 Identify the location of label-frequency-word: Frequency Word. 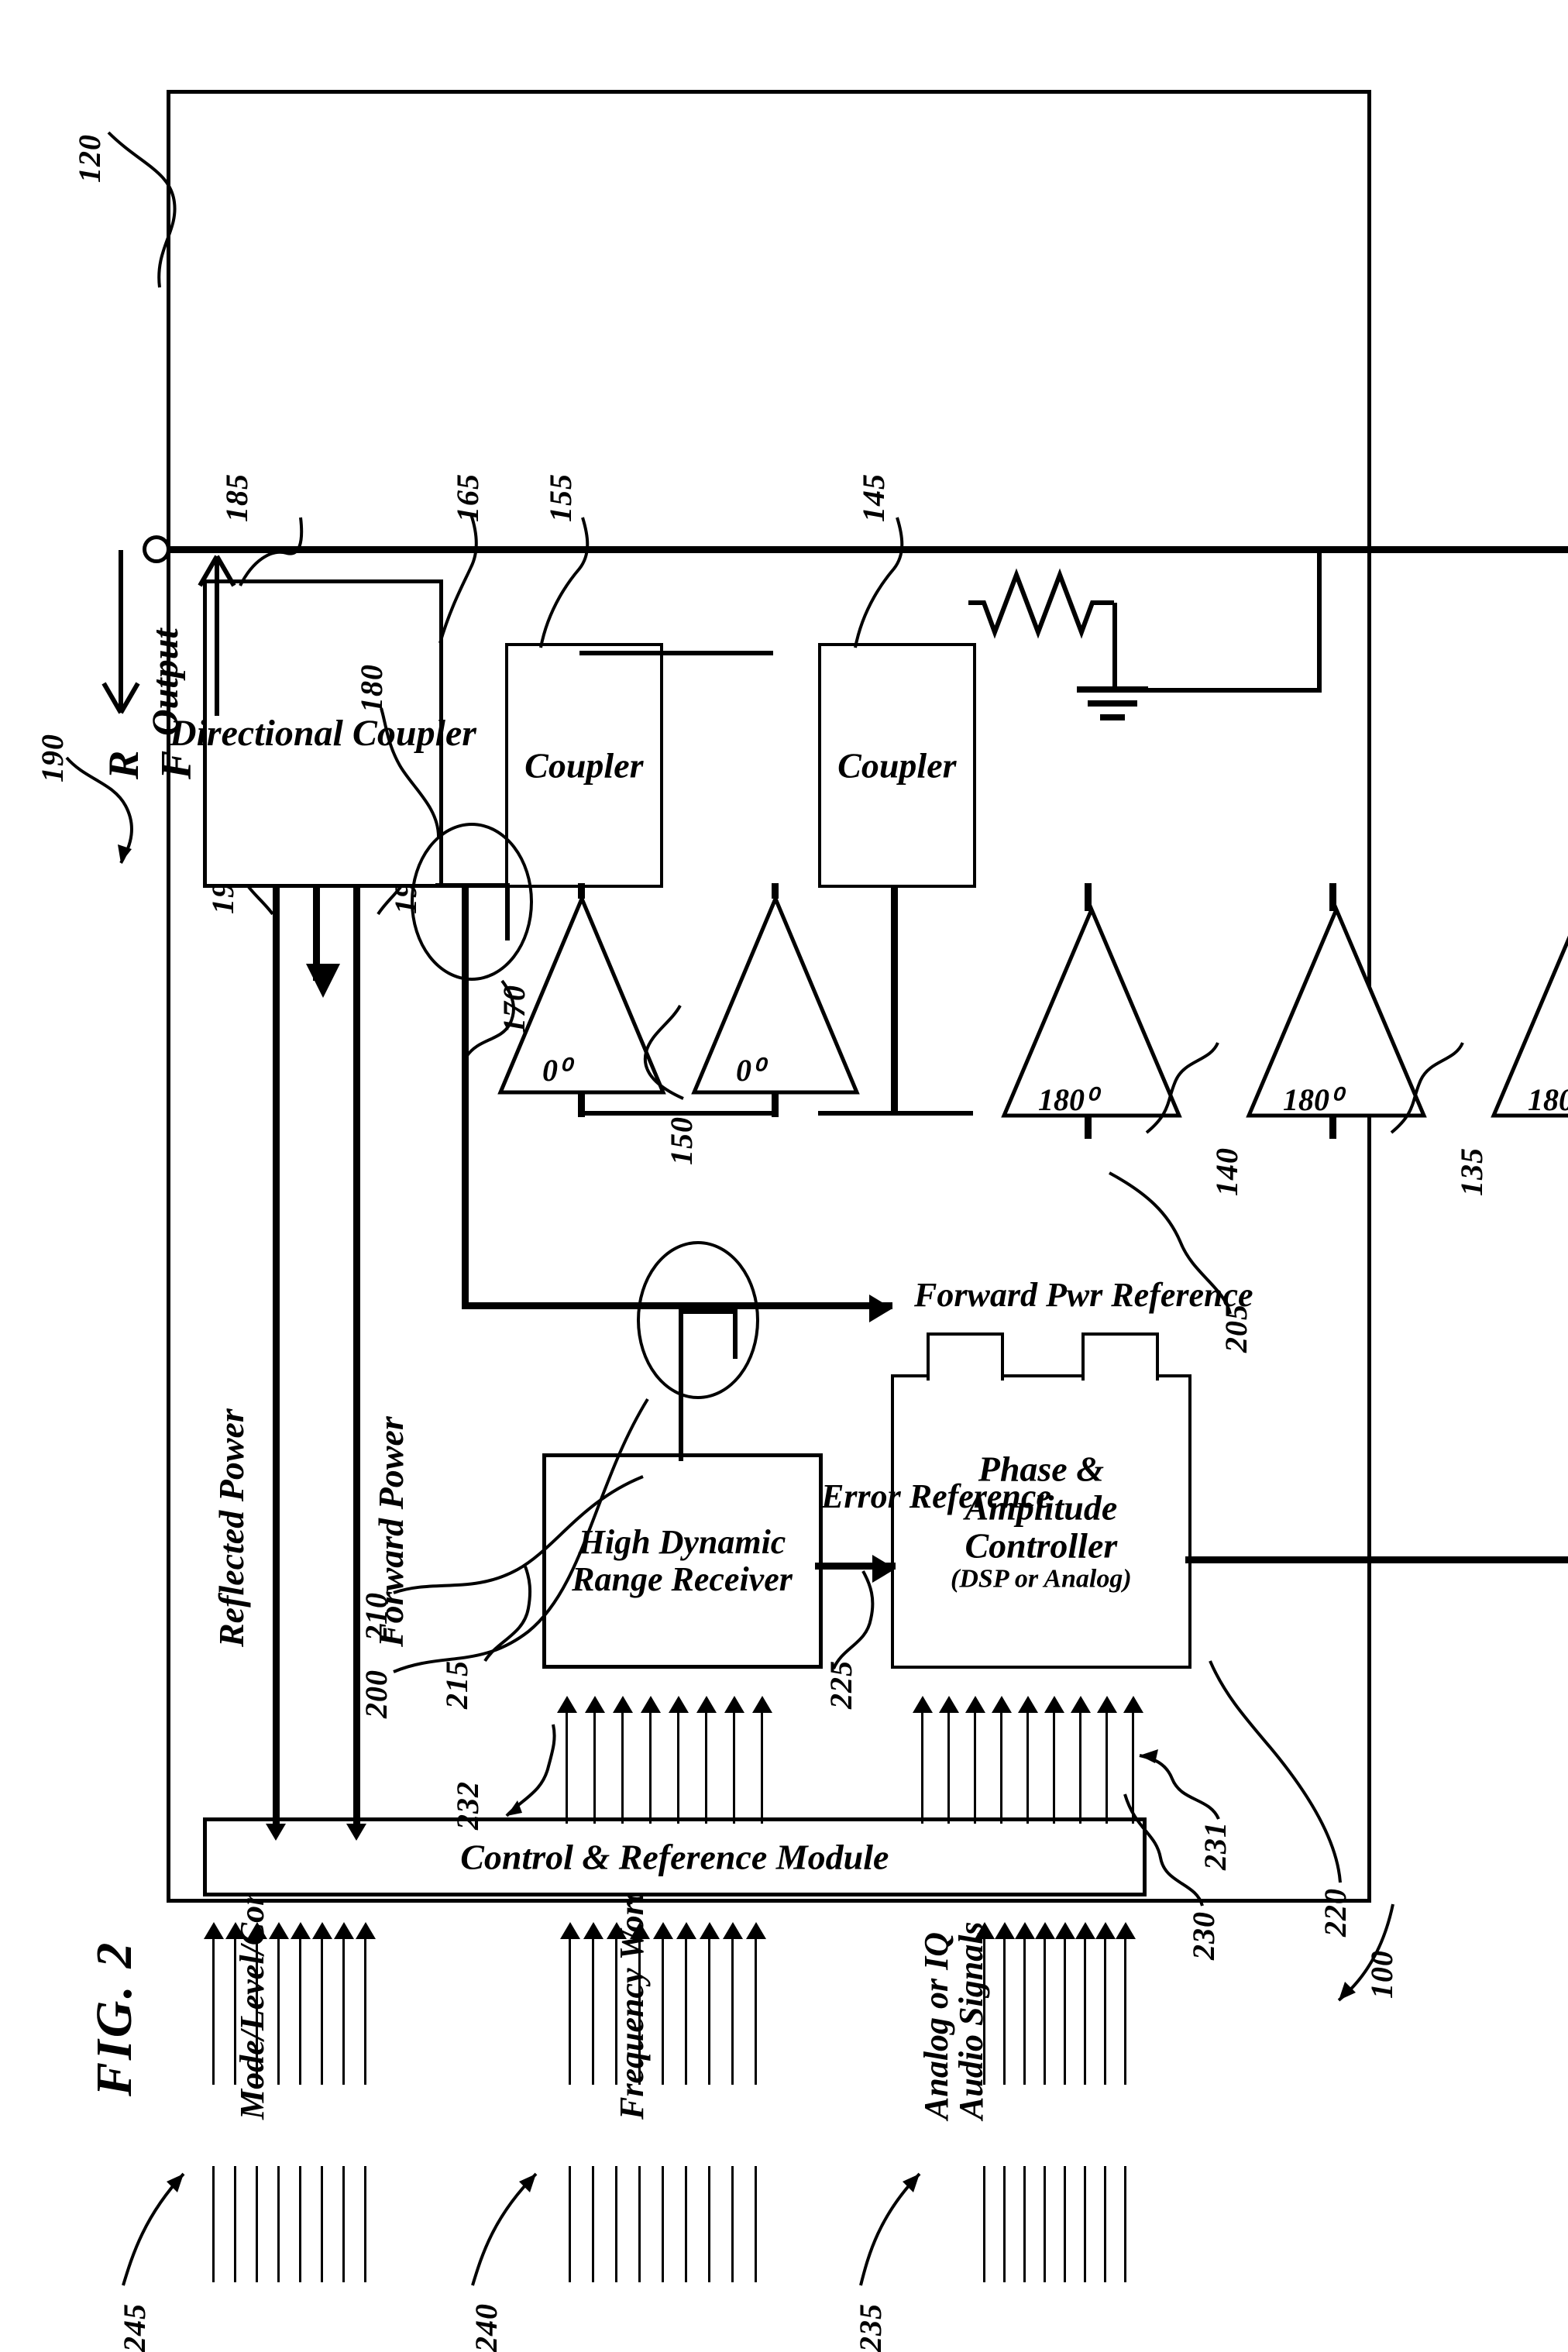
(632, 2003).